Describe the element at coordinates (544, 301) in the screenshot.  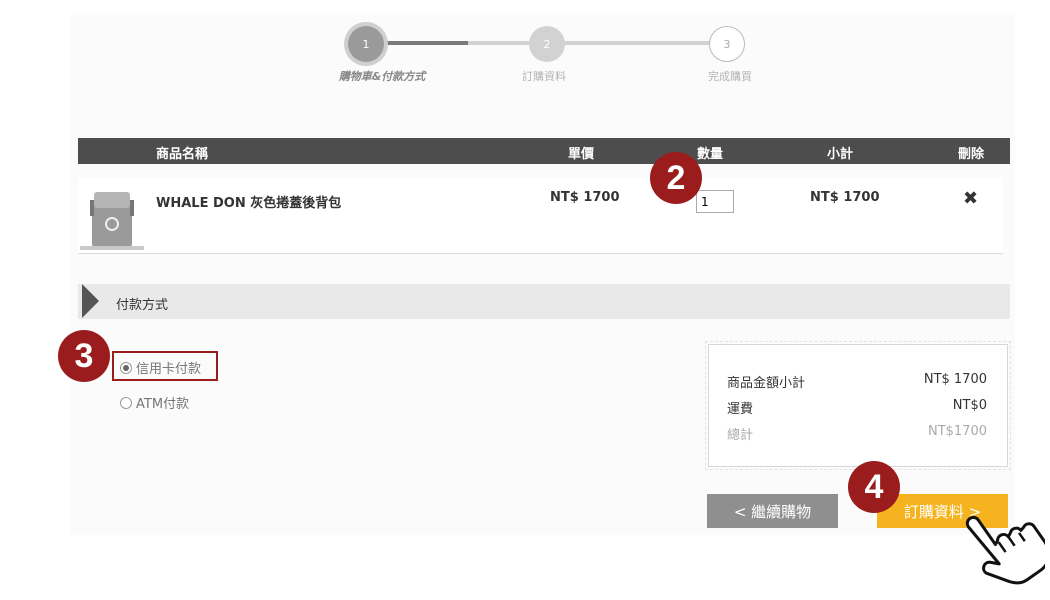
I see `payment-method-header: 付款方式` at that location.